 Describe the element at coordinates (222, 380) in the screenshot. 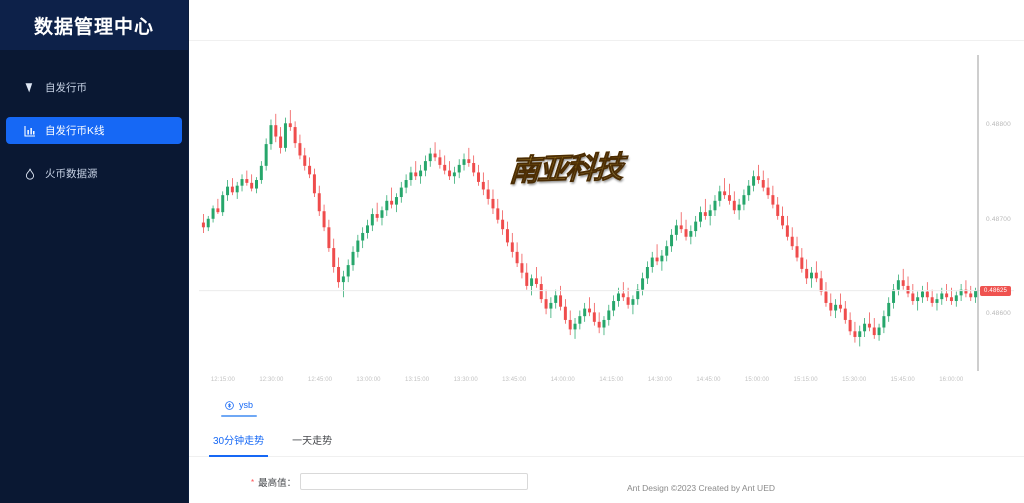

I see `x-axis-label: 12:15:00` at that location.